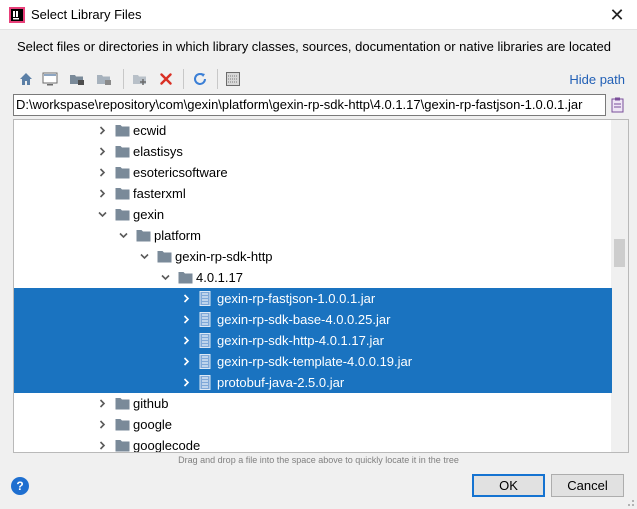  I want to click on resize-grip-icon, so click(630, 502).